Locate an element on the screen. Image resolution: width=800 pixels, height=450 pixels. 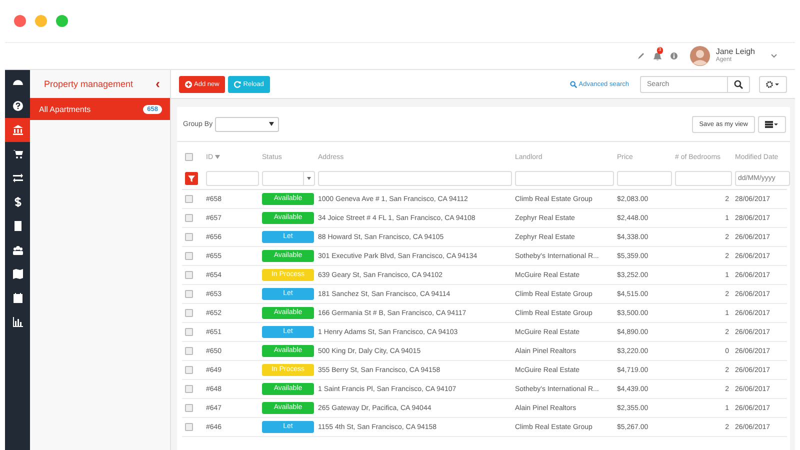
maximize-window-dot is located at coordinates (62, 21).